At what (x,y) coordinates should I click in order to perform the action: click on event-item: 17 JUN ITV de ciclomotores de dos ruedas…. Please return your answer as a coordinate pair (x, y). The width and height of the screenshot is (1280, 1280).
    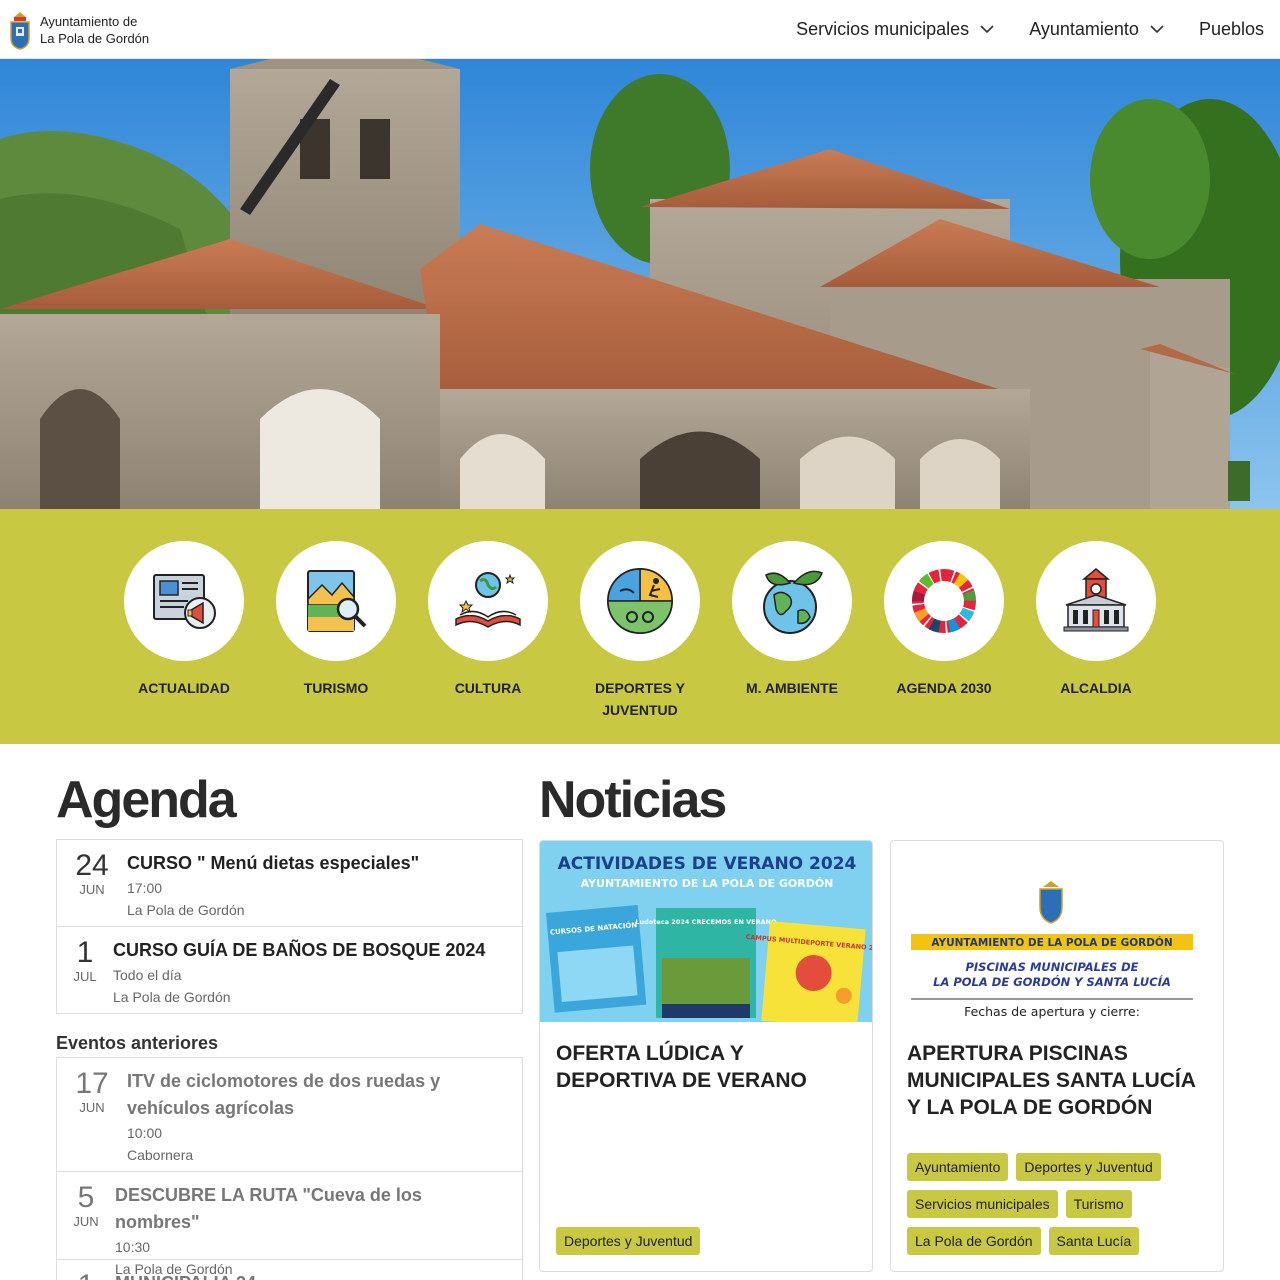
    Looking at the image, I should click on (289, 1114).